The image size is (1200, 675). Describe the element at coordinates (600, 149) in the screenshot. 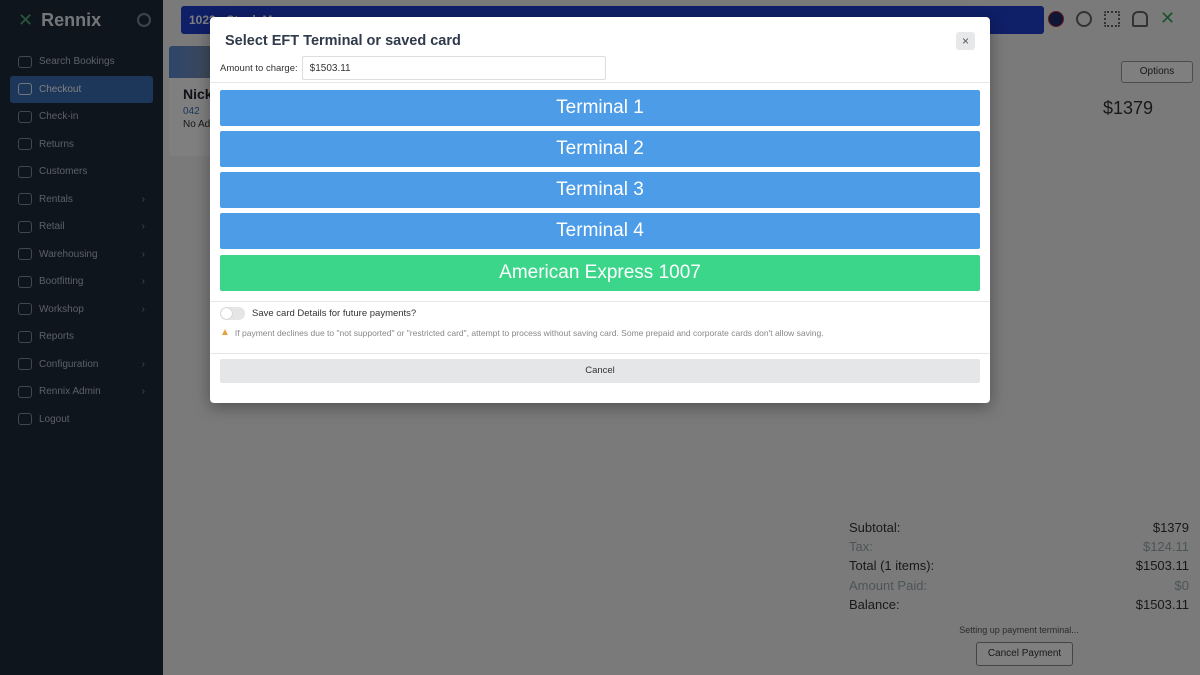

I see `terminal-button-2: Terminal 2` at that location.